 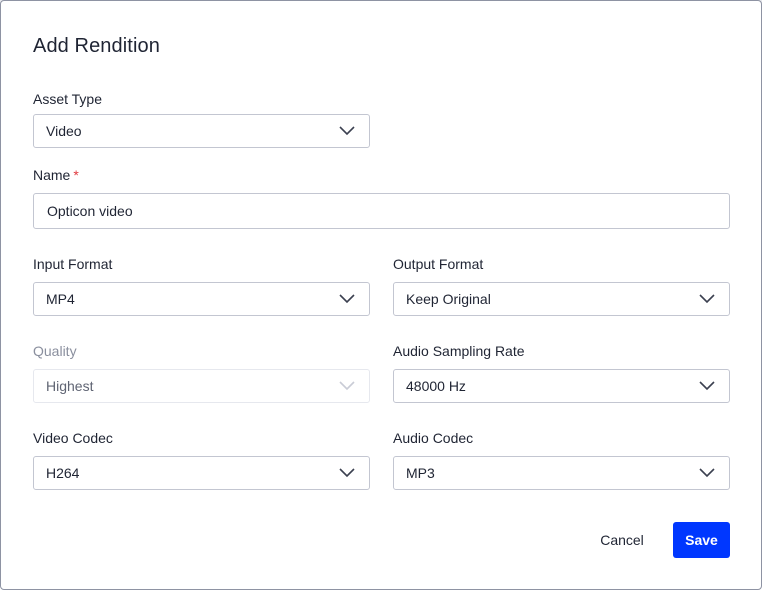 What do you see at coordinates (448, 299) in the screenshot?
I see `output-format-value: Keep Original` at bounding box center [448, 299].